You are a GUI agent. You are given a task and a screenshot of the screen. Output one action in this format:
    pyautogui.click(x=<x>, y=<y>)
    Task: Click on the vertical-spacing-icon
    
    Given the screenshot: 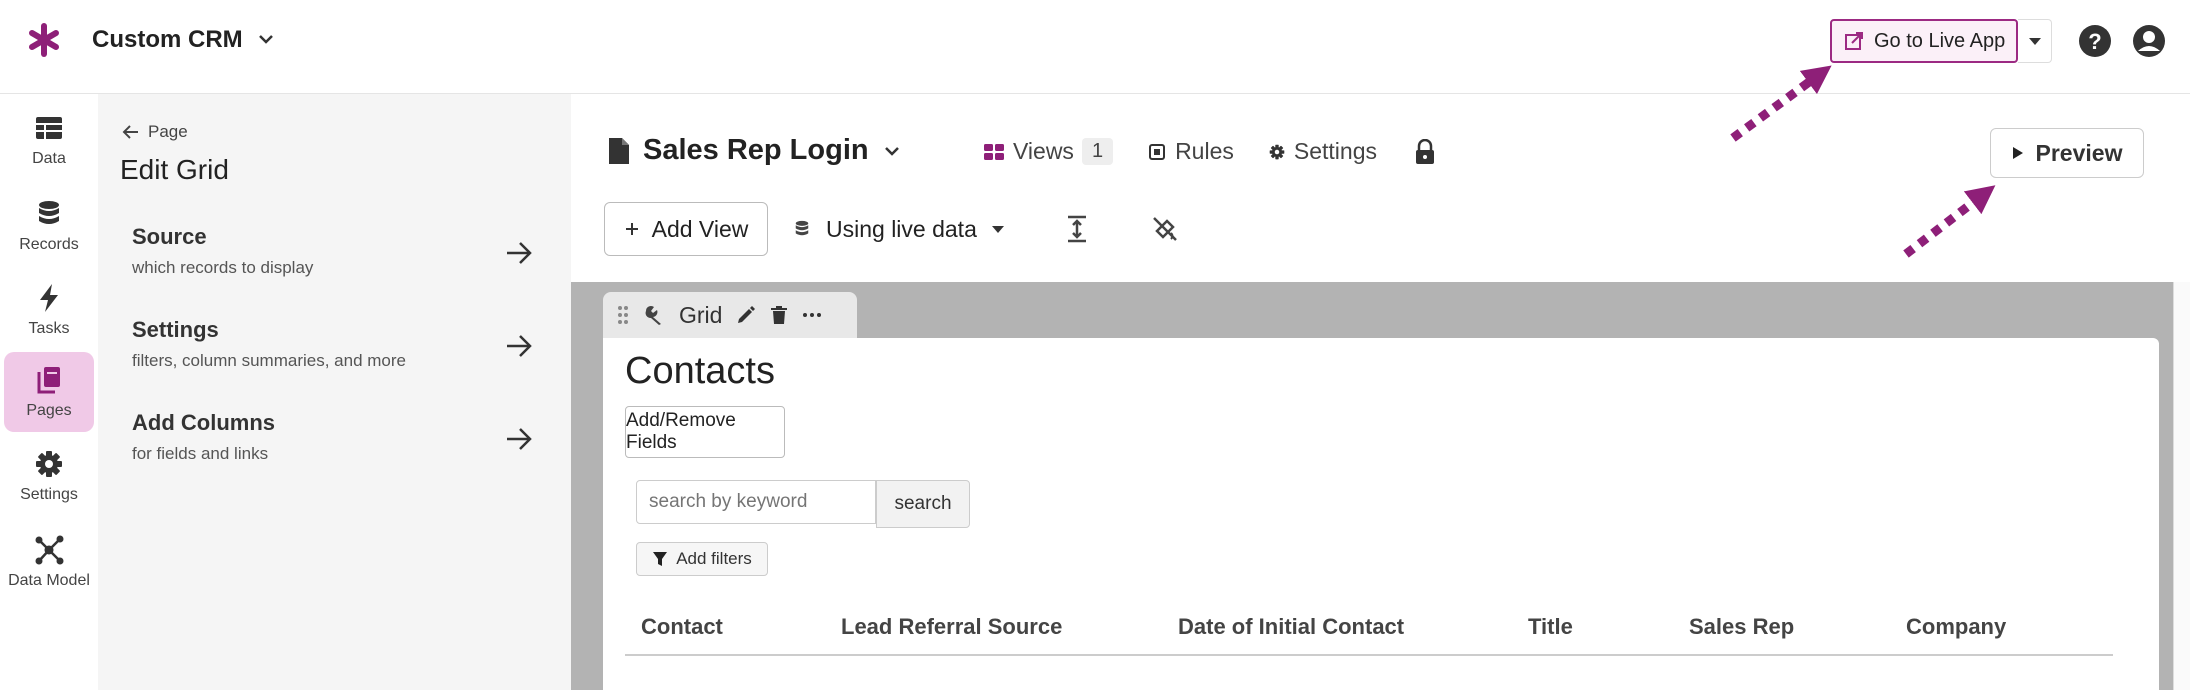 What is the action you would take?
    pyautogui.click(x=1077, y=229)
    